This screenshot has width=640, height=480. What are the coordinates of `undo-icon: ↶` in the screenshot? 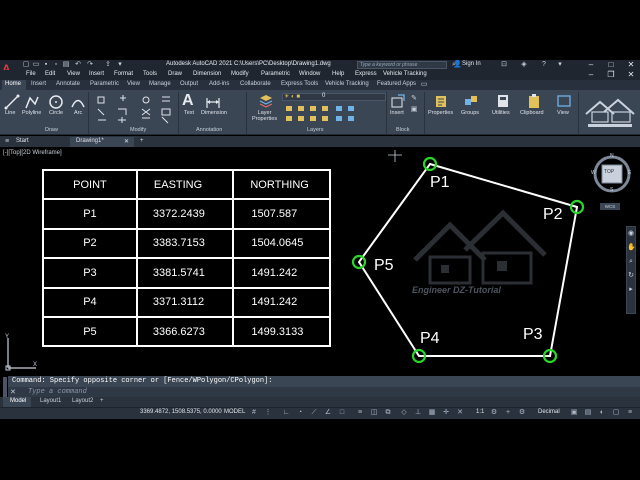 It's located at (78, 65).